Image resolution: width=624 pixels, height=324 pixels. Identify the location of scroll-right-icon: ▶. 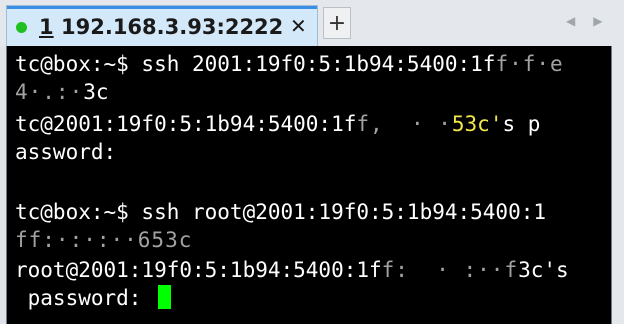
(606, 21).